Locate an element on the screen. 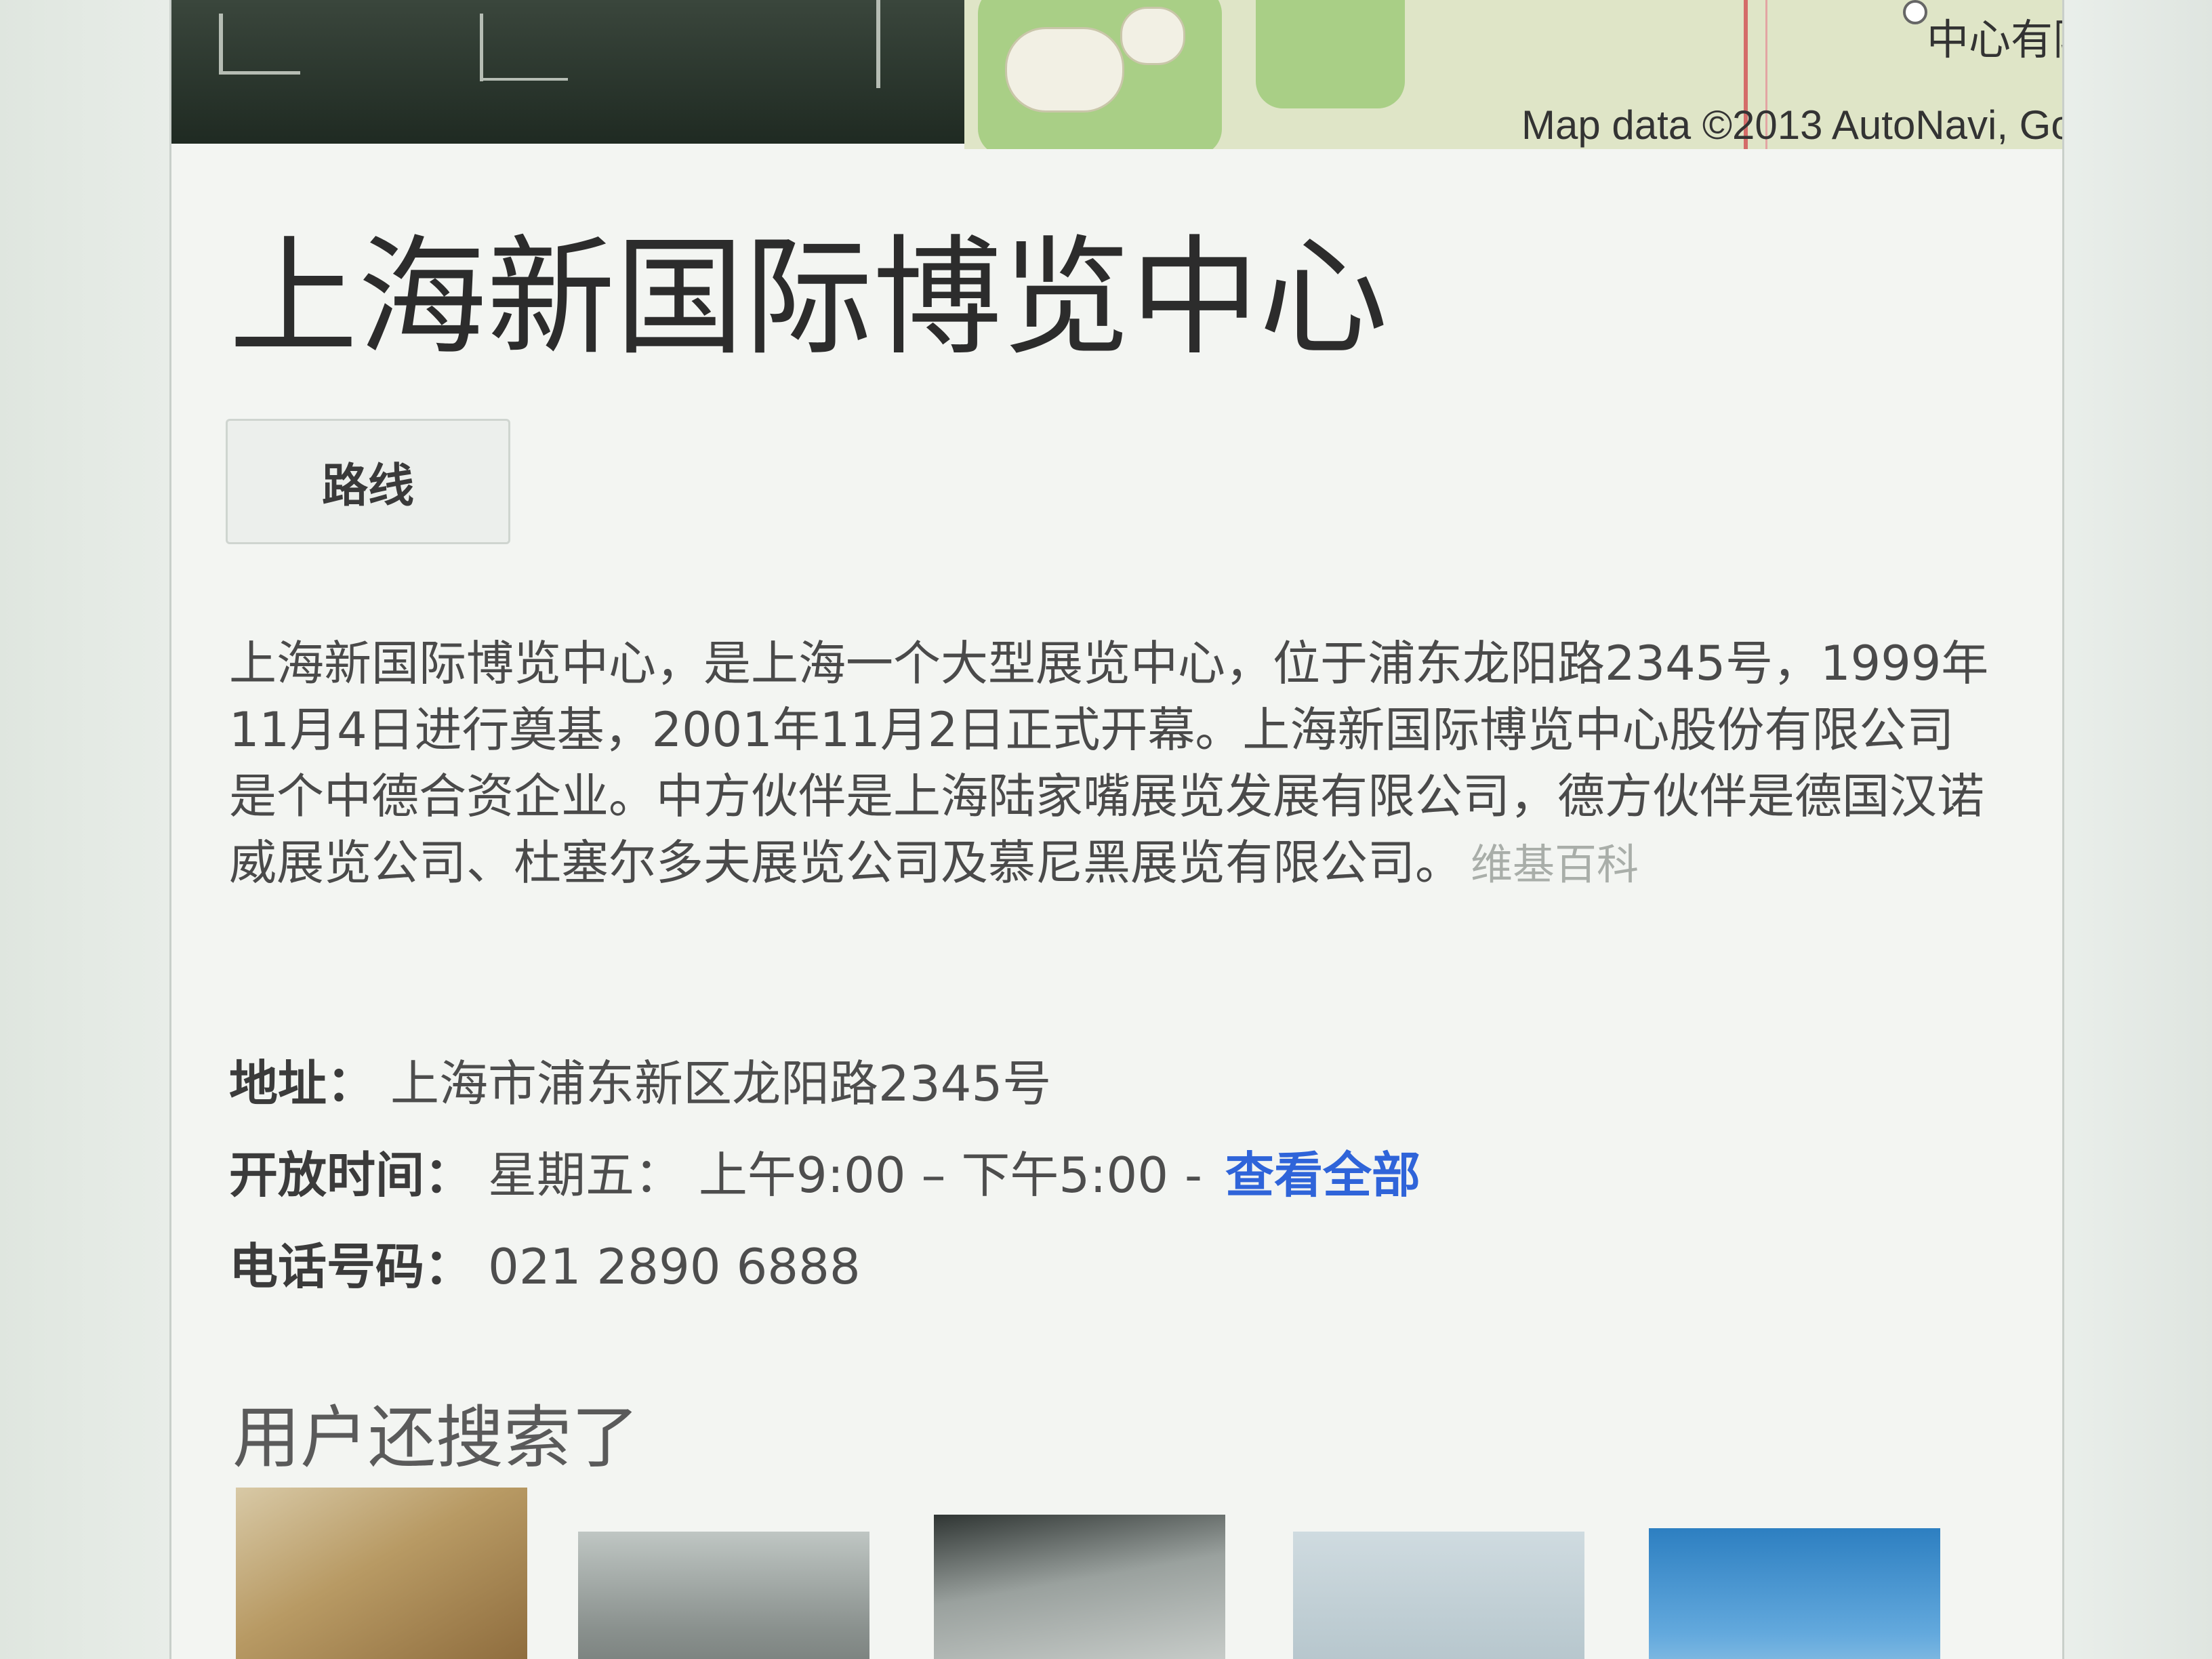 This screenshot has width=2212, height=1659. address-value: 上海市浦东新区龙阳路2345号 is located at coordinates (721, 1083).